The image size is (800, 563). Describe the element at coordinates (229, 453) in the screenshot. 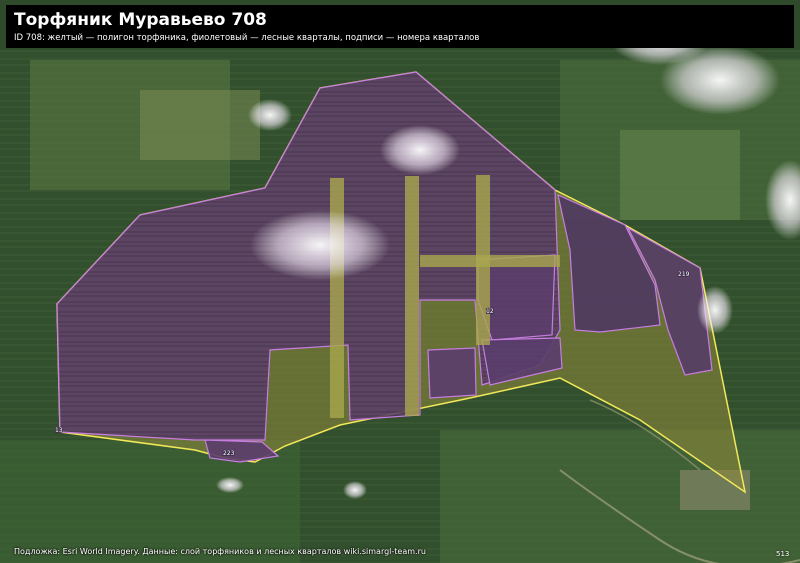

I see `quarter-label-223: 223` at that location.